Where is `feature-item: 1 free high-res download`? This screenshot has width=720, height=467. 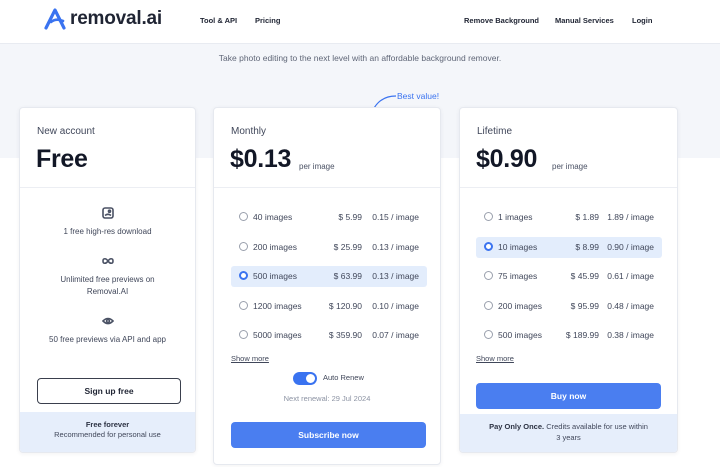
feature-item: 1 free high-res download is located at coordinates (107, 222).